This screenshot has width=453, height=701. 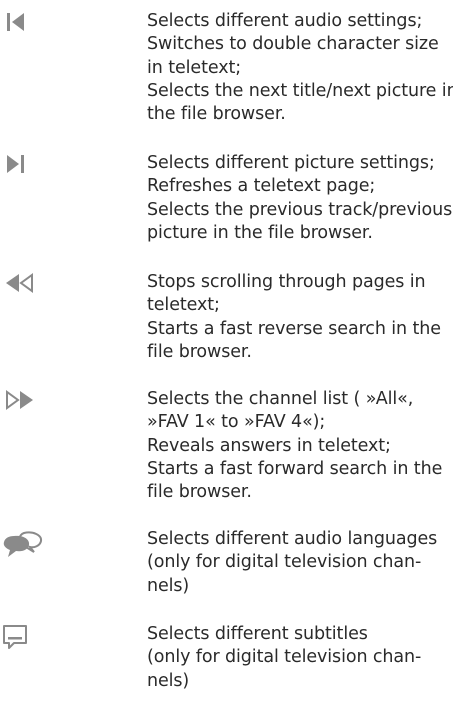 I want to click on description-line: Reveals answers in teletext;, so click(x=269, y=445).